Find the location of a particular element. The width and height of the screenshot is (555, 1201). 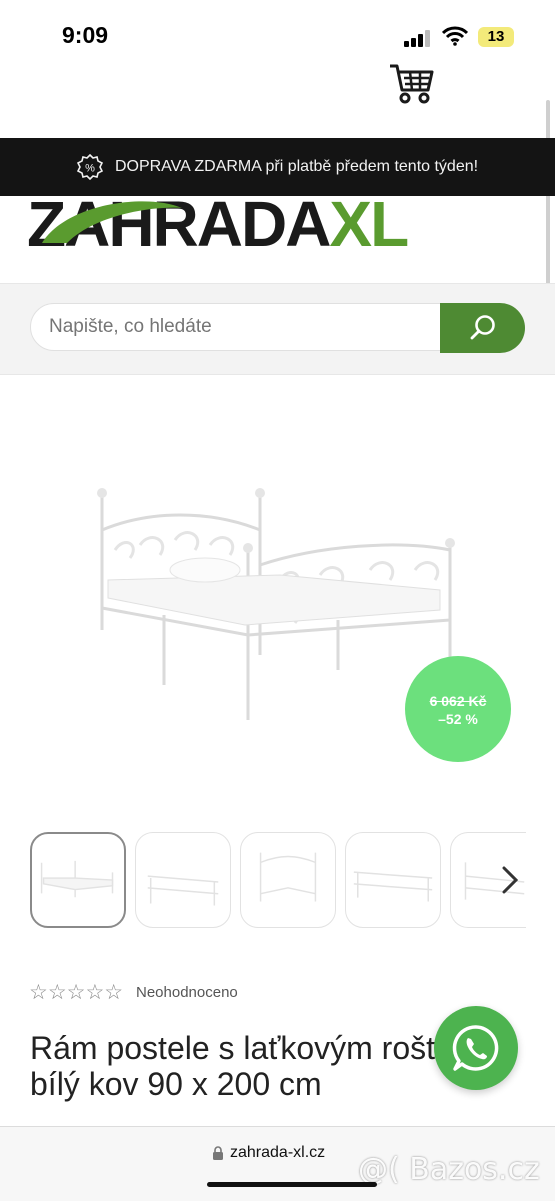

search-icon is located at coordinates (482, 327).